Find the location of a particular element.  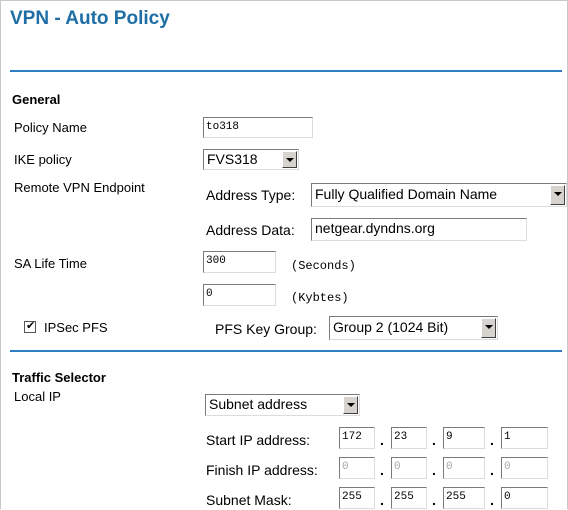

subnet-mask-octet-4: 0 is located at coordinates (524, 498).